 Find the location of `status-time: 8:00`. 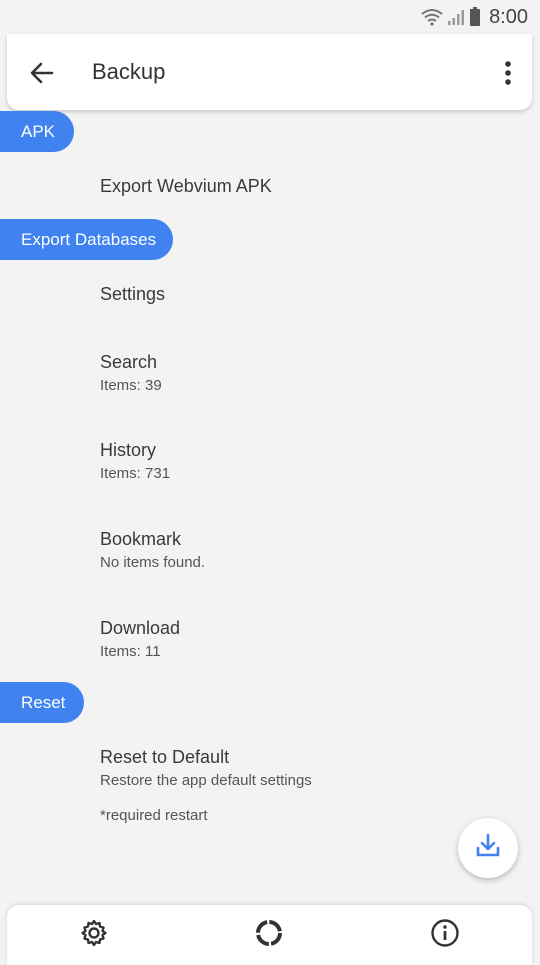

status-time: 8:00 is located at coordinates (508, 16).